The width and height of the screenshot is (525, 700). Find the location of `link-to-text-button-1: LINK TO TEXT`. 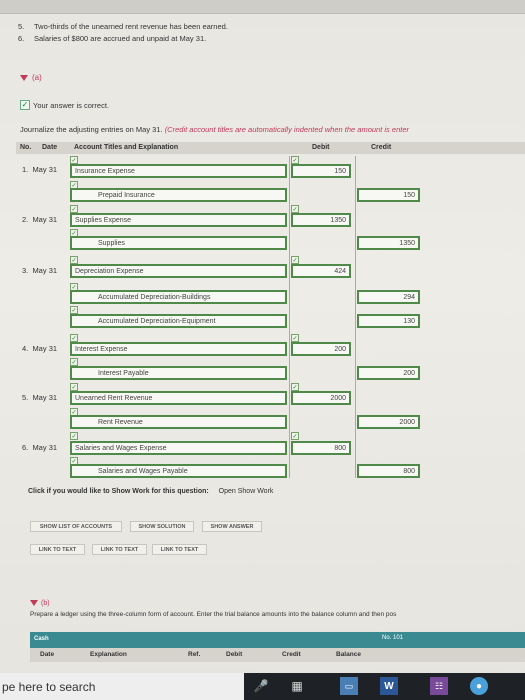

link-to-text-button-1: LINK TO TEXT is located at coordinates (57, 549).